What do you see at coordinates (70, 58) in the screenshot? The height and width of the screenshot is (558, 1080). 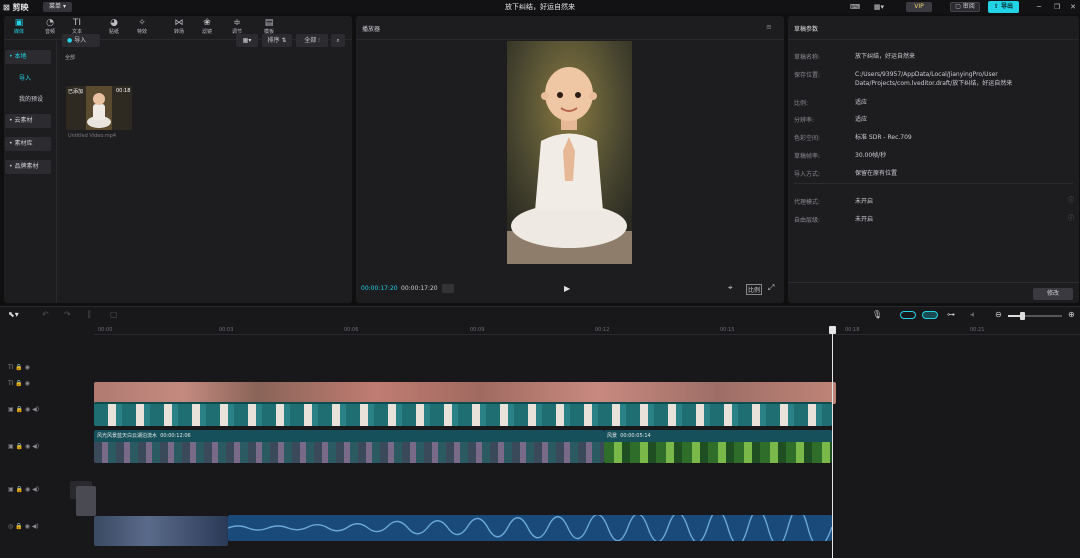 I see `section-label: 全部` at bounding box center [70, 58].